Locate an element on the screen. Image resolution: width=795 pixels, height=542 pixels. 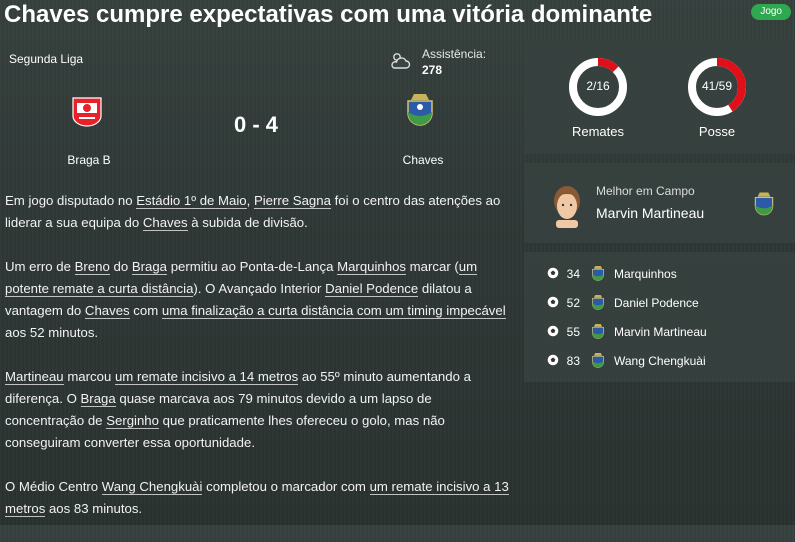
article-text: aos 83 minutos. is located at coordinates (94, 508).